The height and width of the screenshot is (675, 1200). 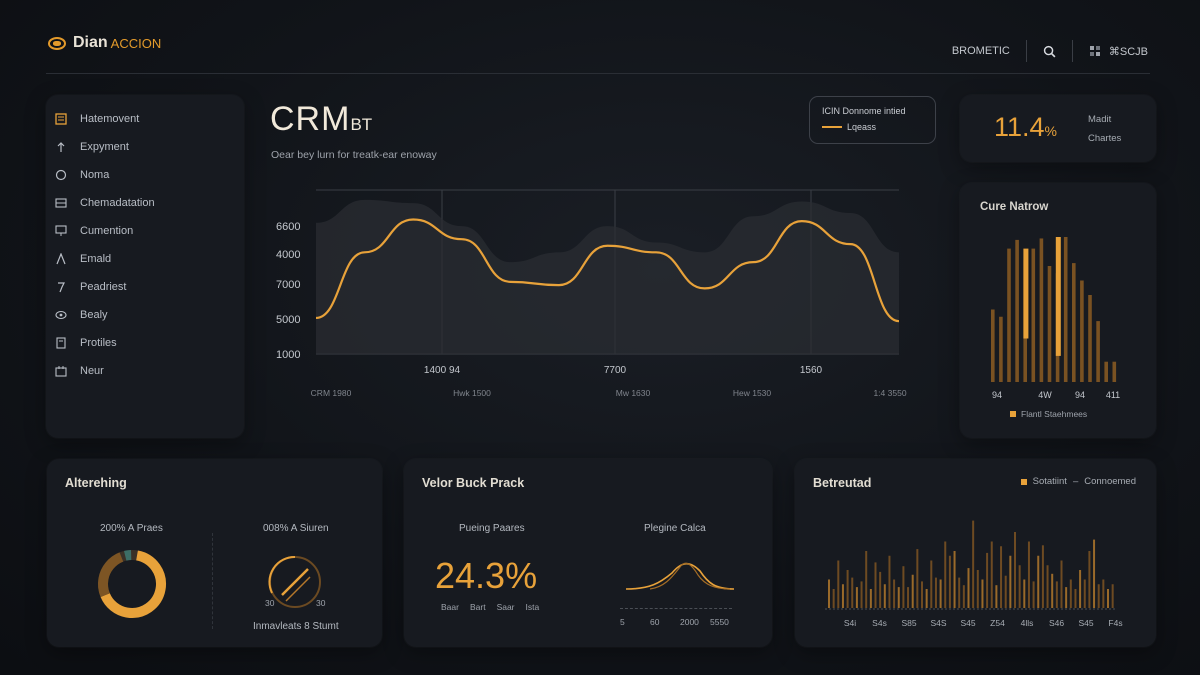 What do you see at coordinates (149, 343) in the screenshot?
I see `sidebar-item-protiles: Protiles` at bounding box center [149, 343].